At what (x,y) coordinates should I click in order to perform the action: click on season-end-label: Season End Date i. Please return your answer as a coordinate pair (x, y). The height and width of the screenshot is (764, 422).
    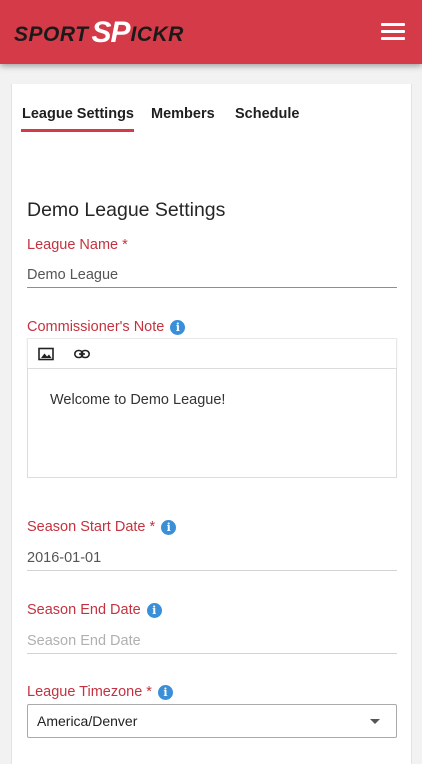
    Looking at the image, I should click on (94, 610).